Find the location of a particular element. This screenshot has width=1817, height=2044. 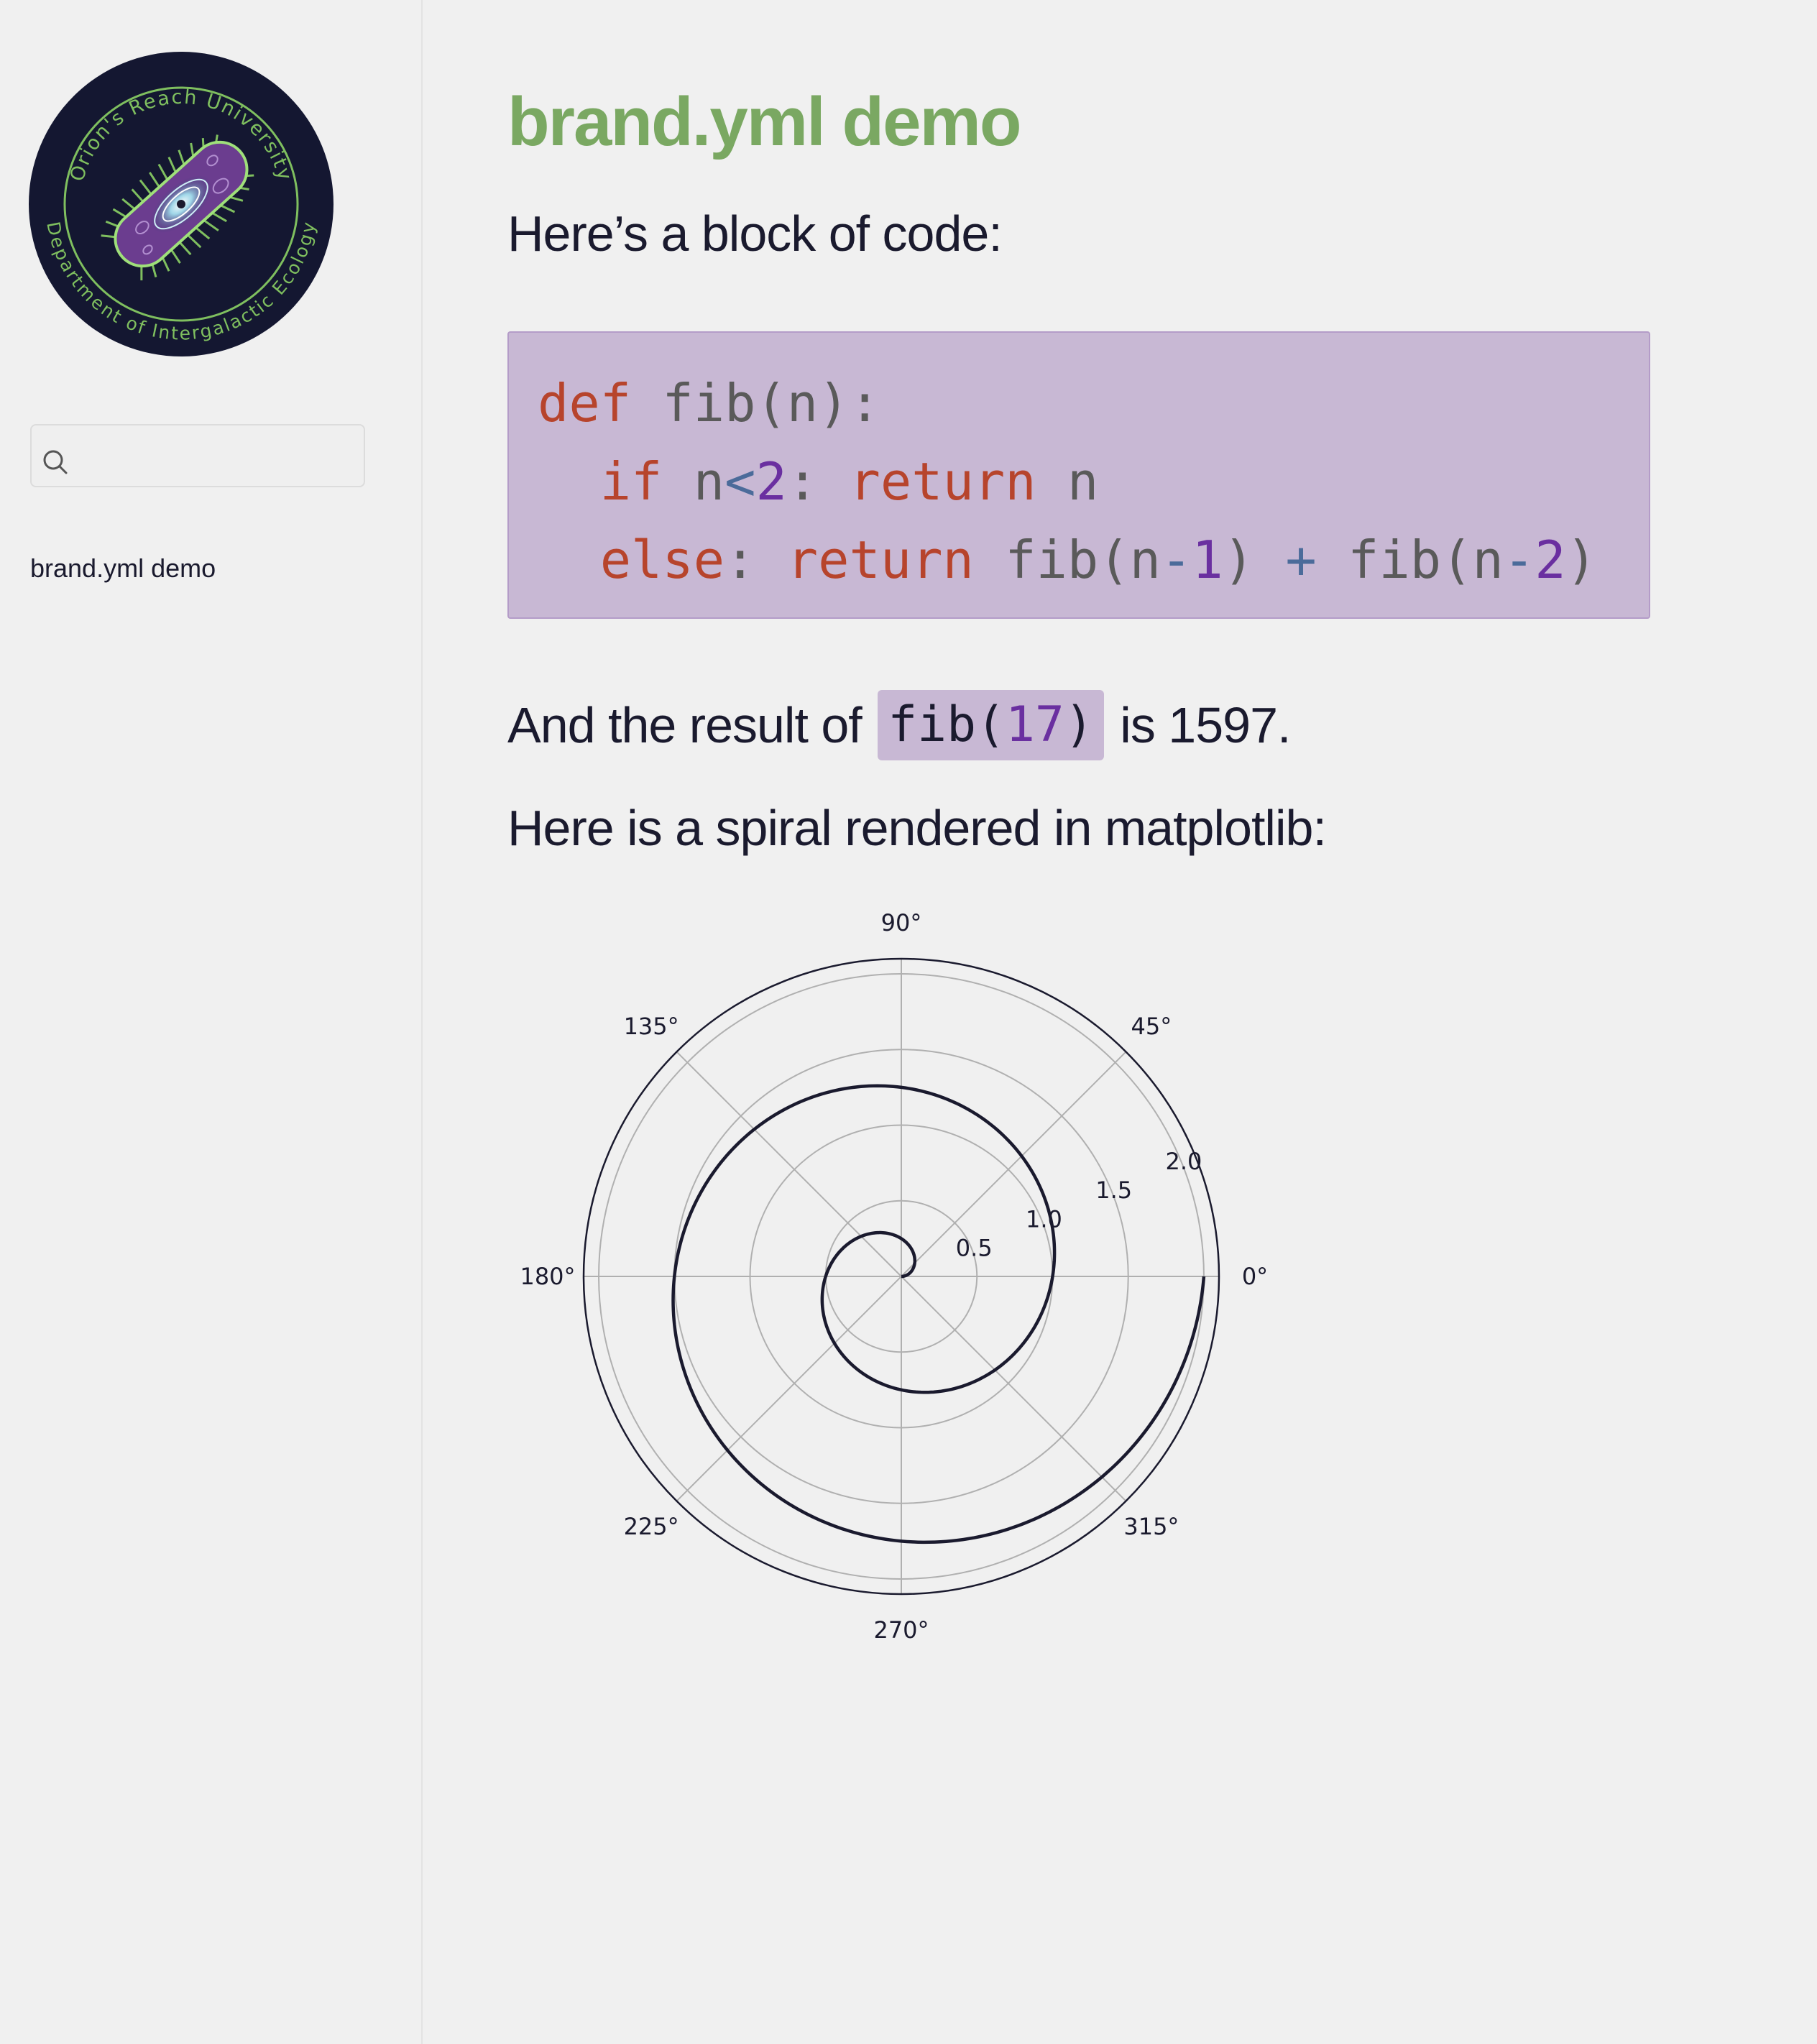

page-title: brand.yml demo is located at coordinates (764, 121).